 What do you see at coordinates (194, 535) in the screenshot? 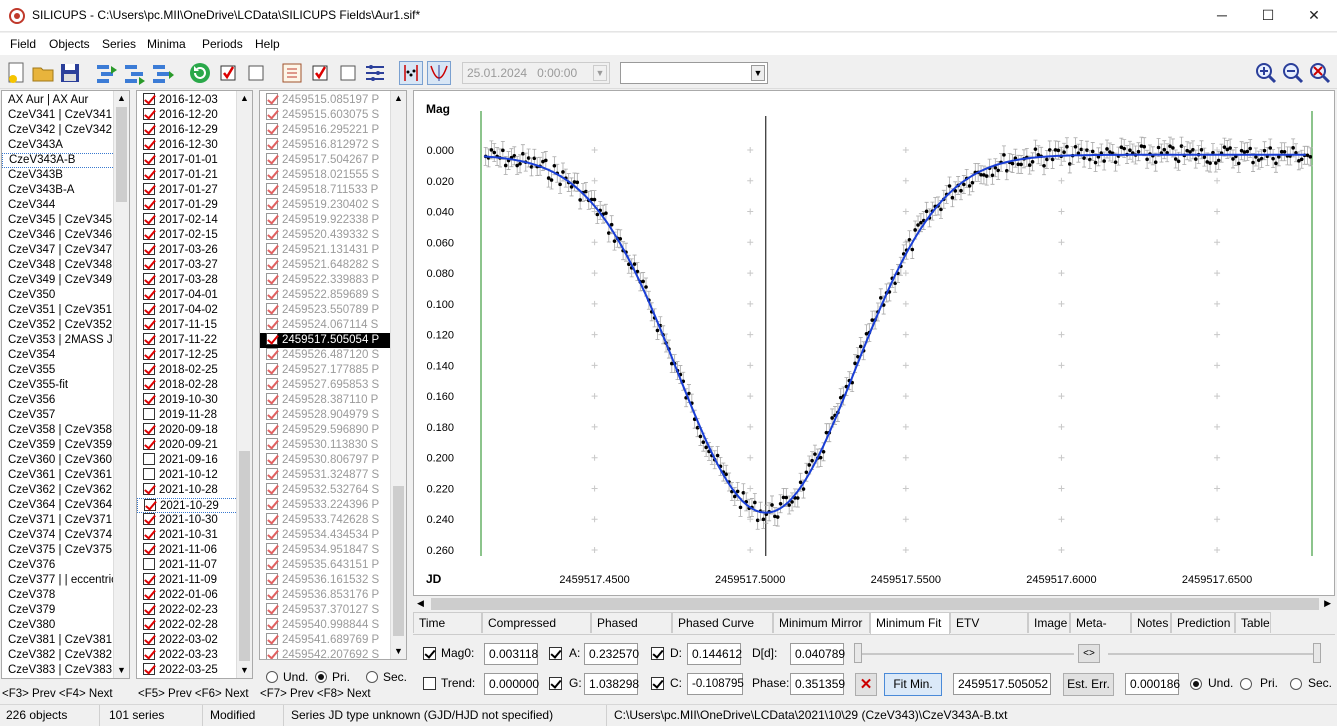
I see `series-list-item: 2021-10-31` at bounding box center [194, 535].